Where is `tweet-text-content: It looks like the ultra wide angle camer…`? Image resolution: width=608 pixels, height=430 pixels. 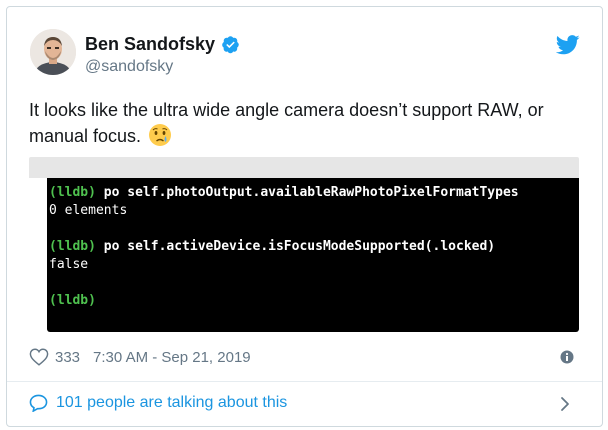 tweet-text-content: It looks like the ultra wide angle camer… is located at coordinates (286, 123).